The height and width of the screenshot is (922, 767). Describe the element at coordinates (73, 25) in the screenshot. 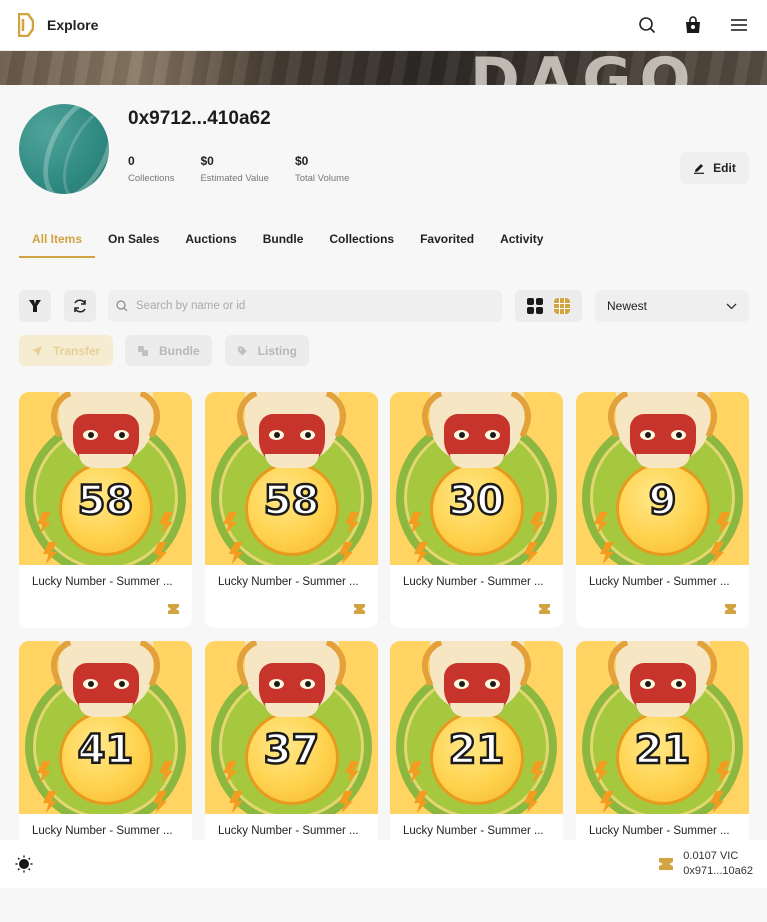

I see `page-title: Explore` at that location.